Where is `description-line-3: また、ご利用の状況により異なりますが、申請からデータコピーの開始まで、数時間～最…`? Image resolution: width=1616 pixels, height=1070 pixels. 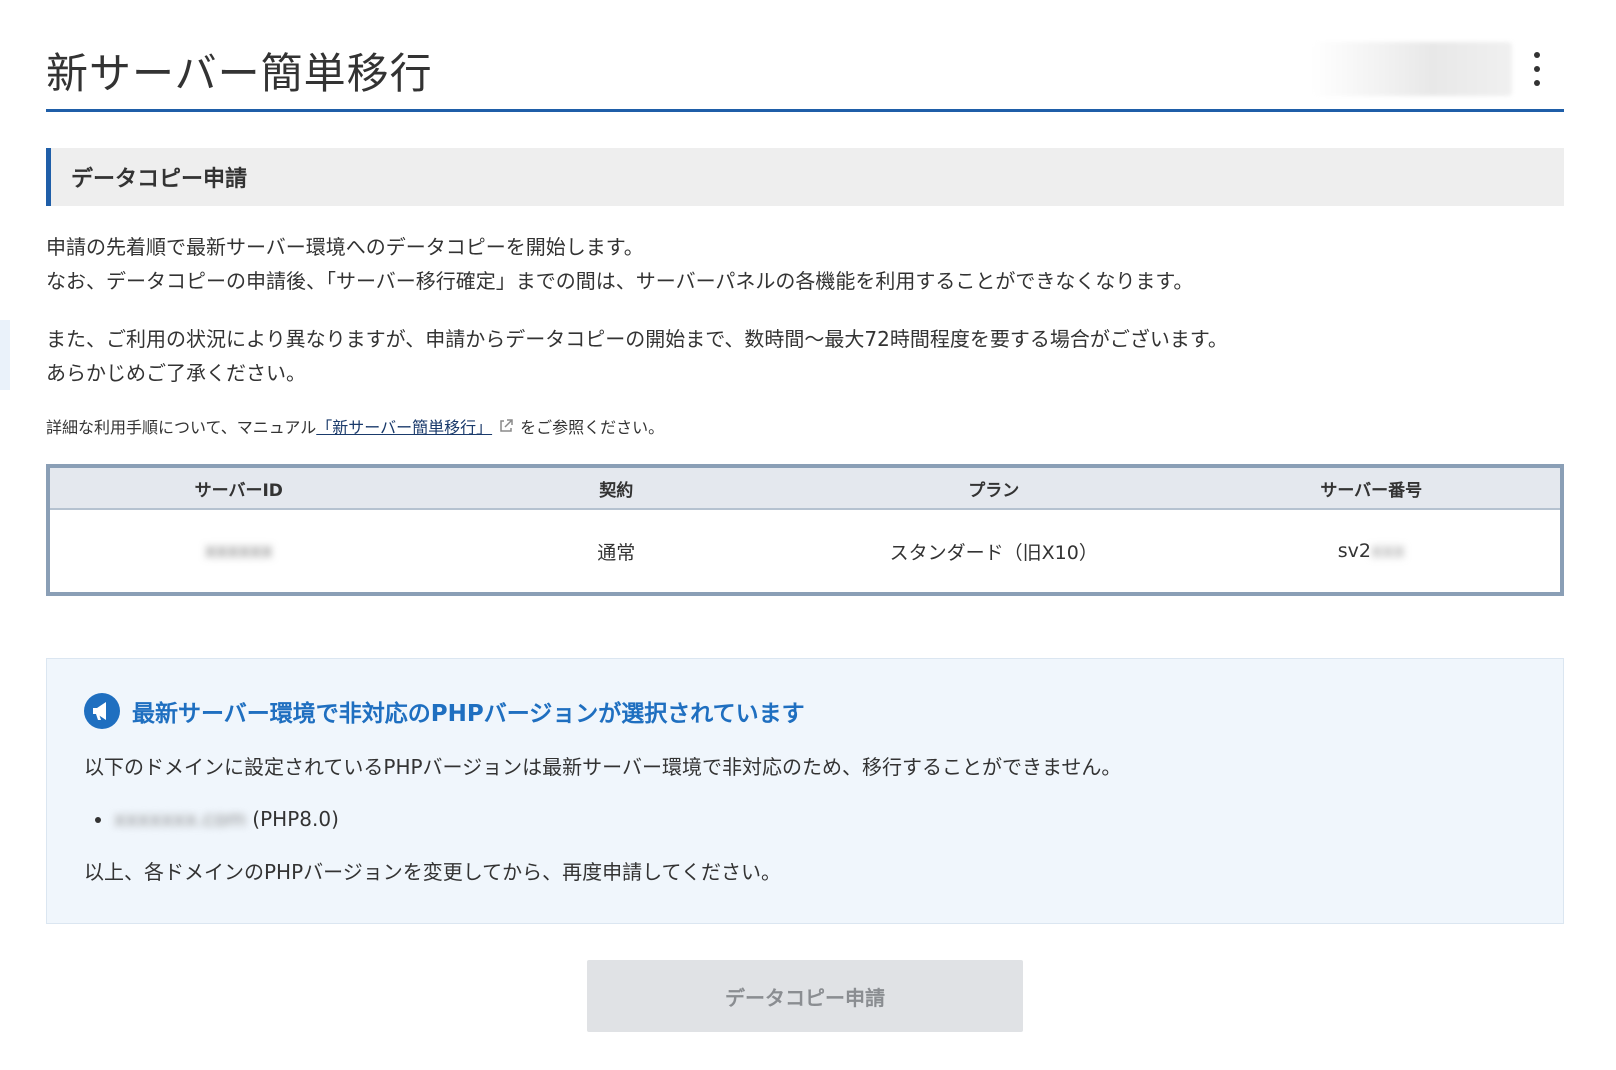 description-line-3: また、ご利用の状況により異なりますが、申請からデータコピーの開始まで、数時間～最… is located at coordinates (637, 339).